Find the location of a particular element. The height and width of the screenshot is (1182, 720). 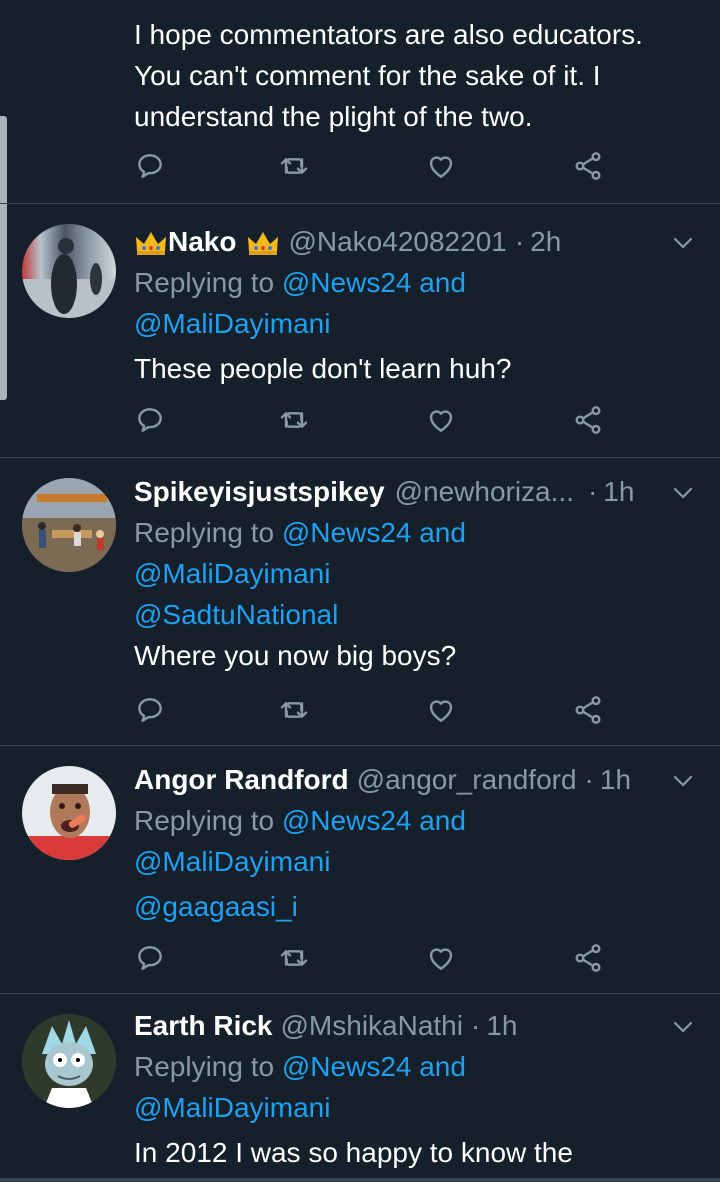

timestamp: 2h is located at coordinates (545, 242).